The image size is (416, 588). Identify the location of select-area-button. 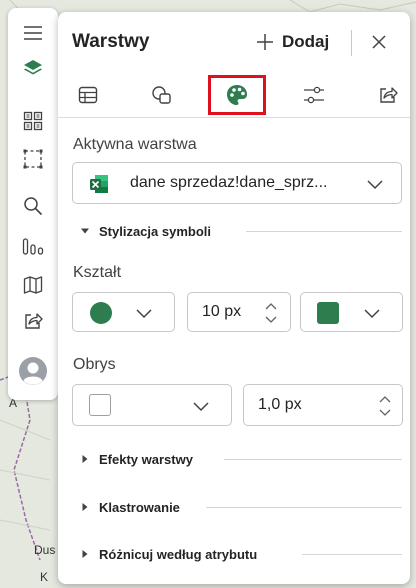
(33, 159).